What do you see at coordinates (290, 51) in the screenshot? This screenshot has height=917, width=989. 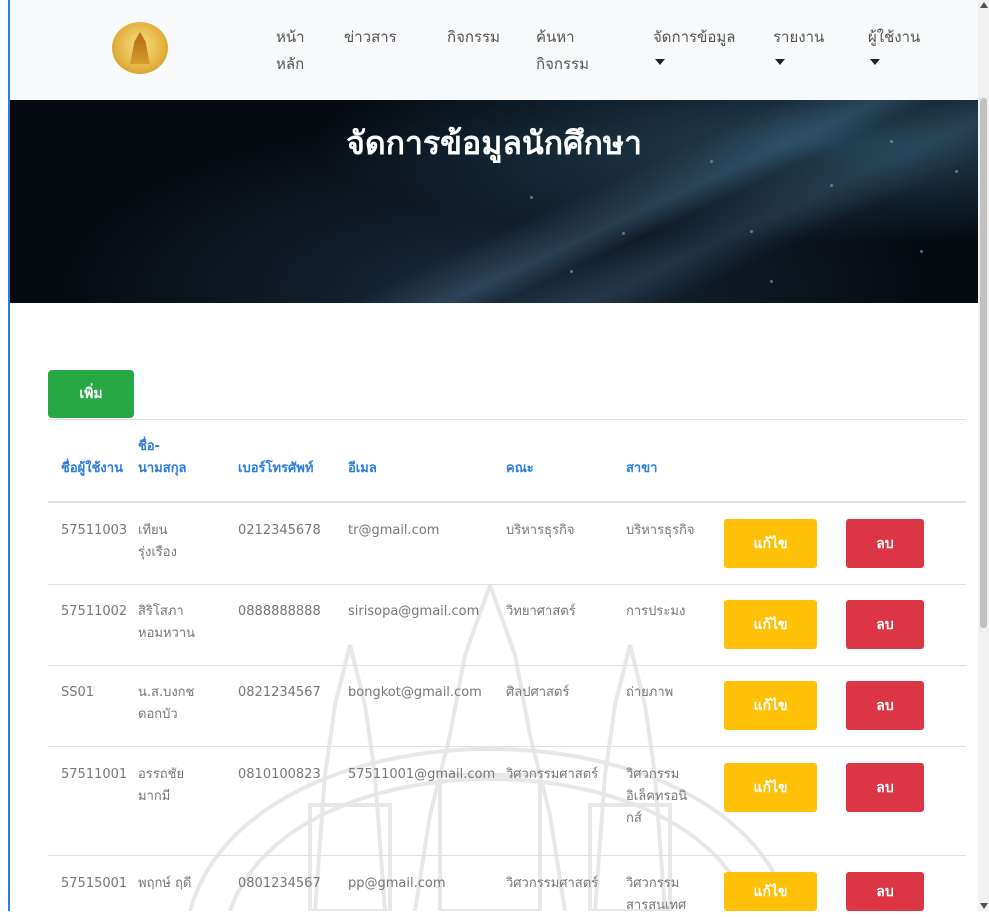 I see `nav-home: หน้า หลัก` at bounding box center [290, 51].